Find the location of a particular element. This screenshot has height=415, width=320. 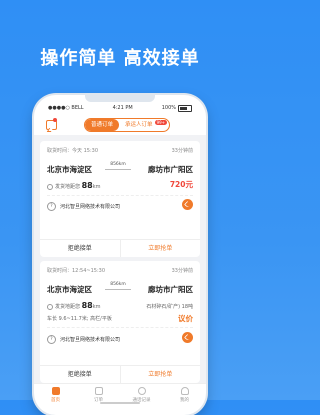

pickup-time: 取货时间：12:54~15:30 is located at coordinates (76, 271).